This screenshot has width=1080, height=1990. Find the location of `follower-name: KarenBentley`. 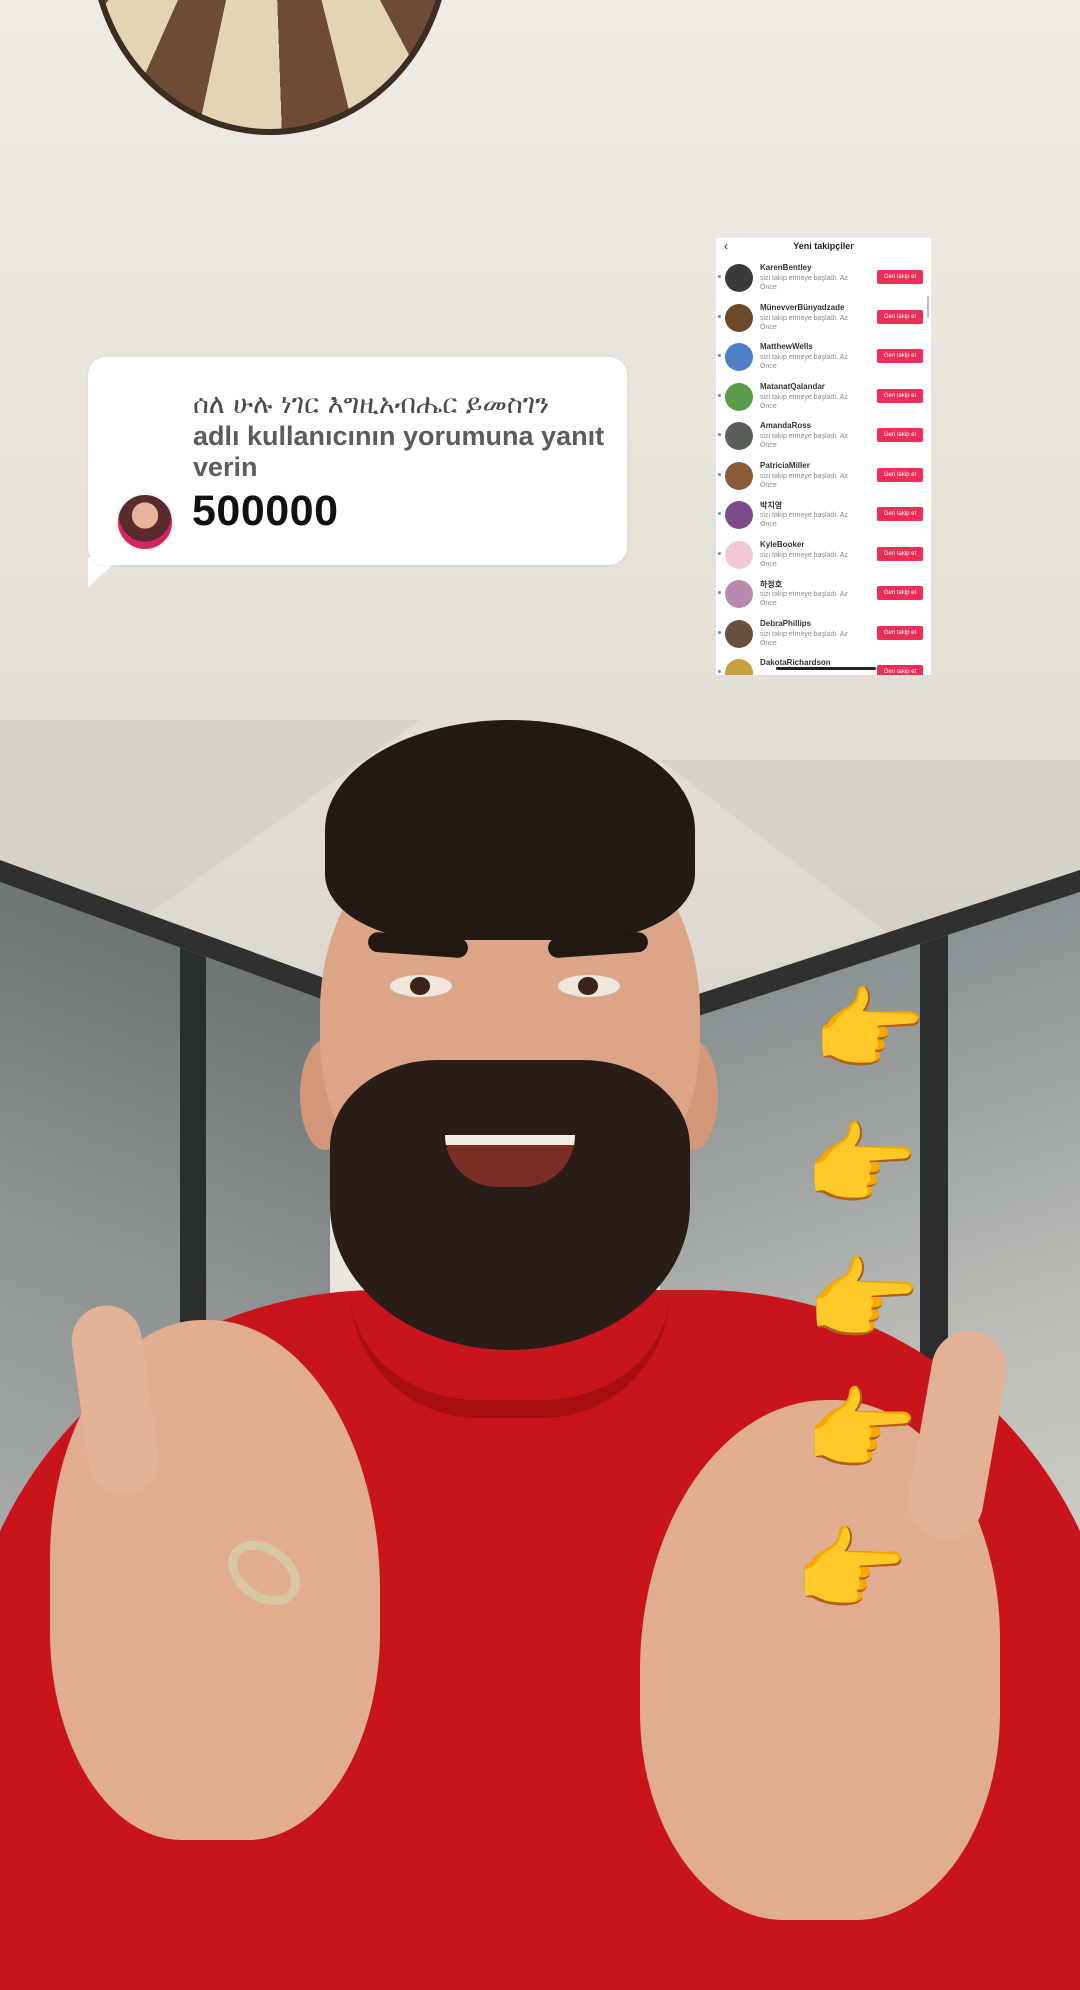

follower-name: KarenBentley is located at coordinates (786, 267).